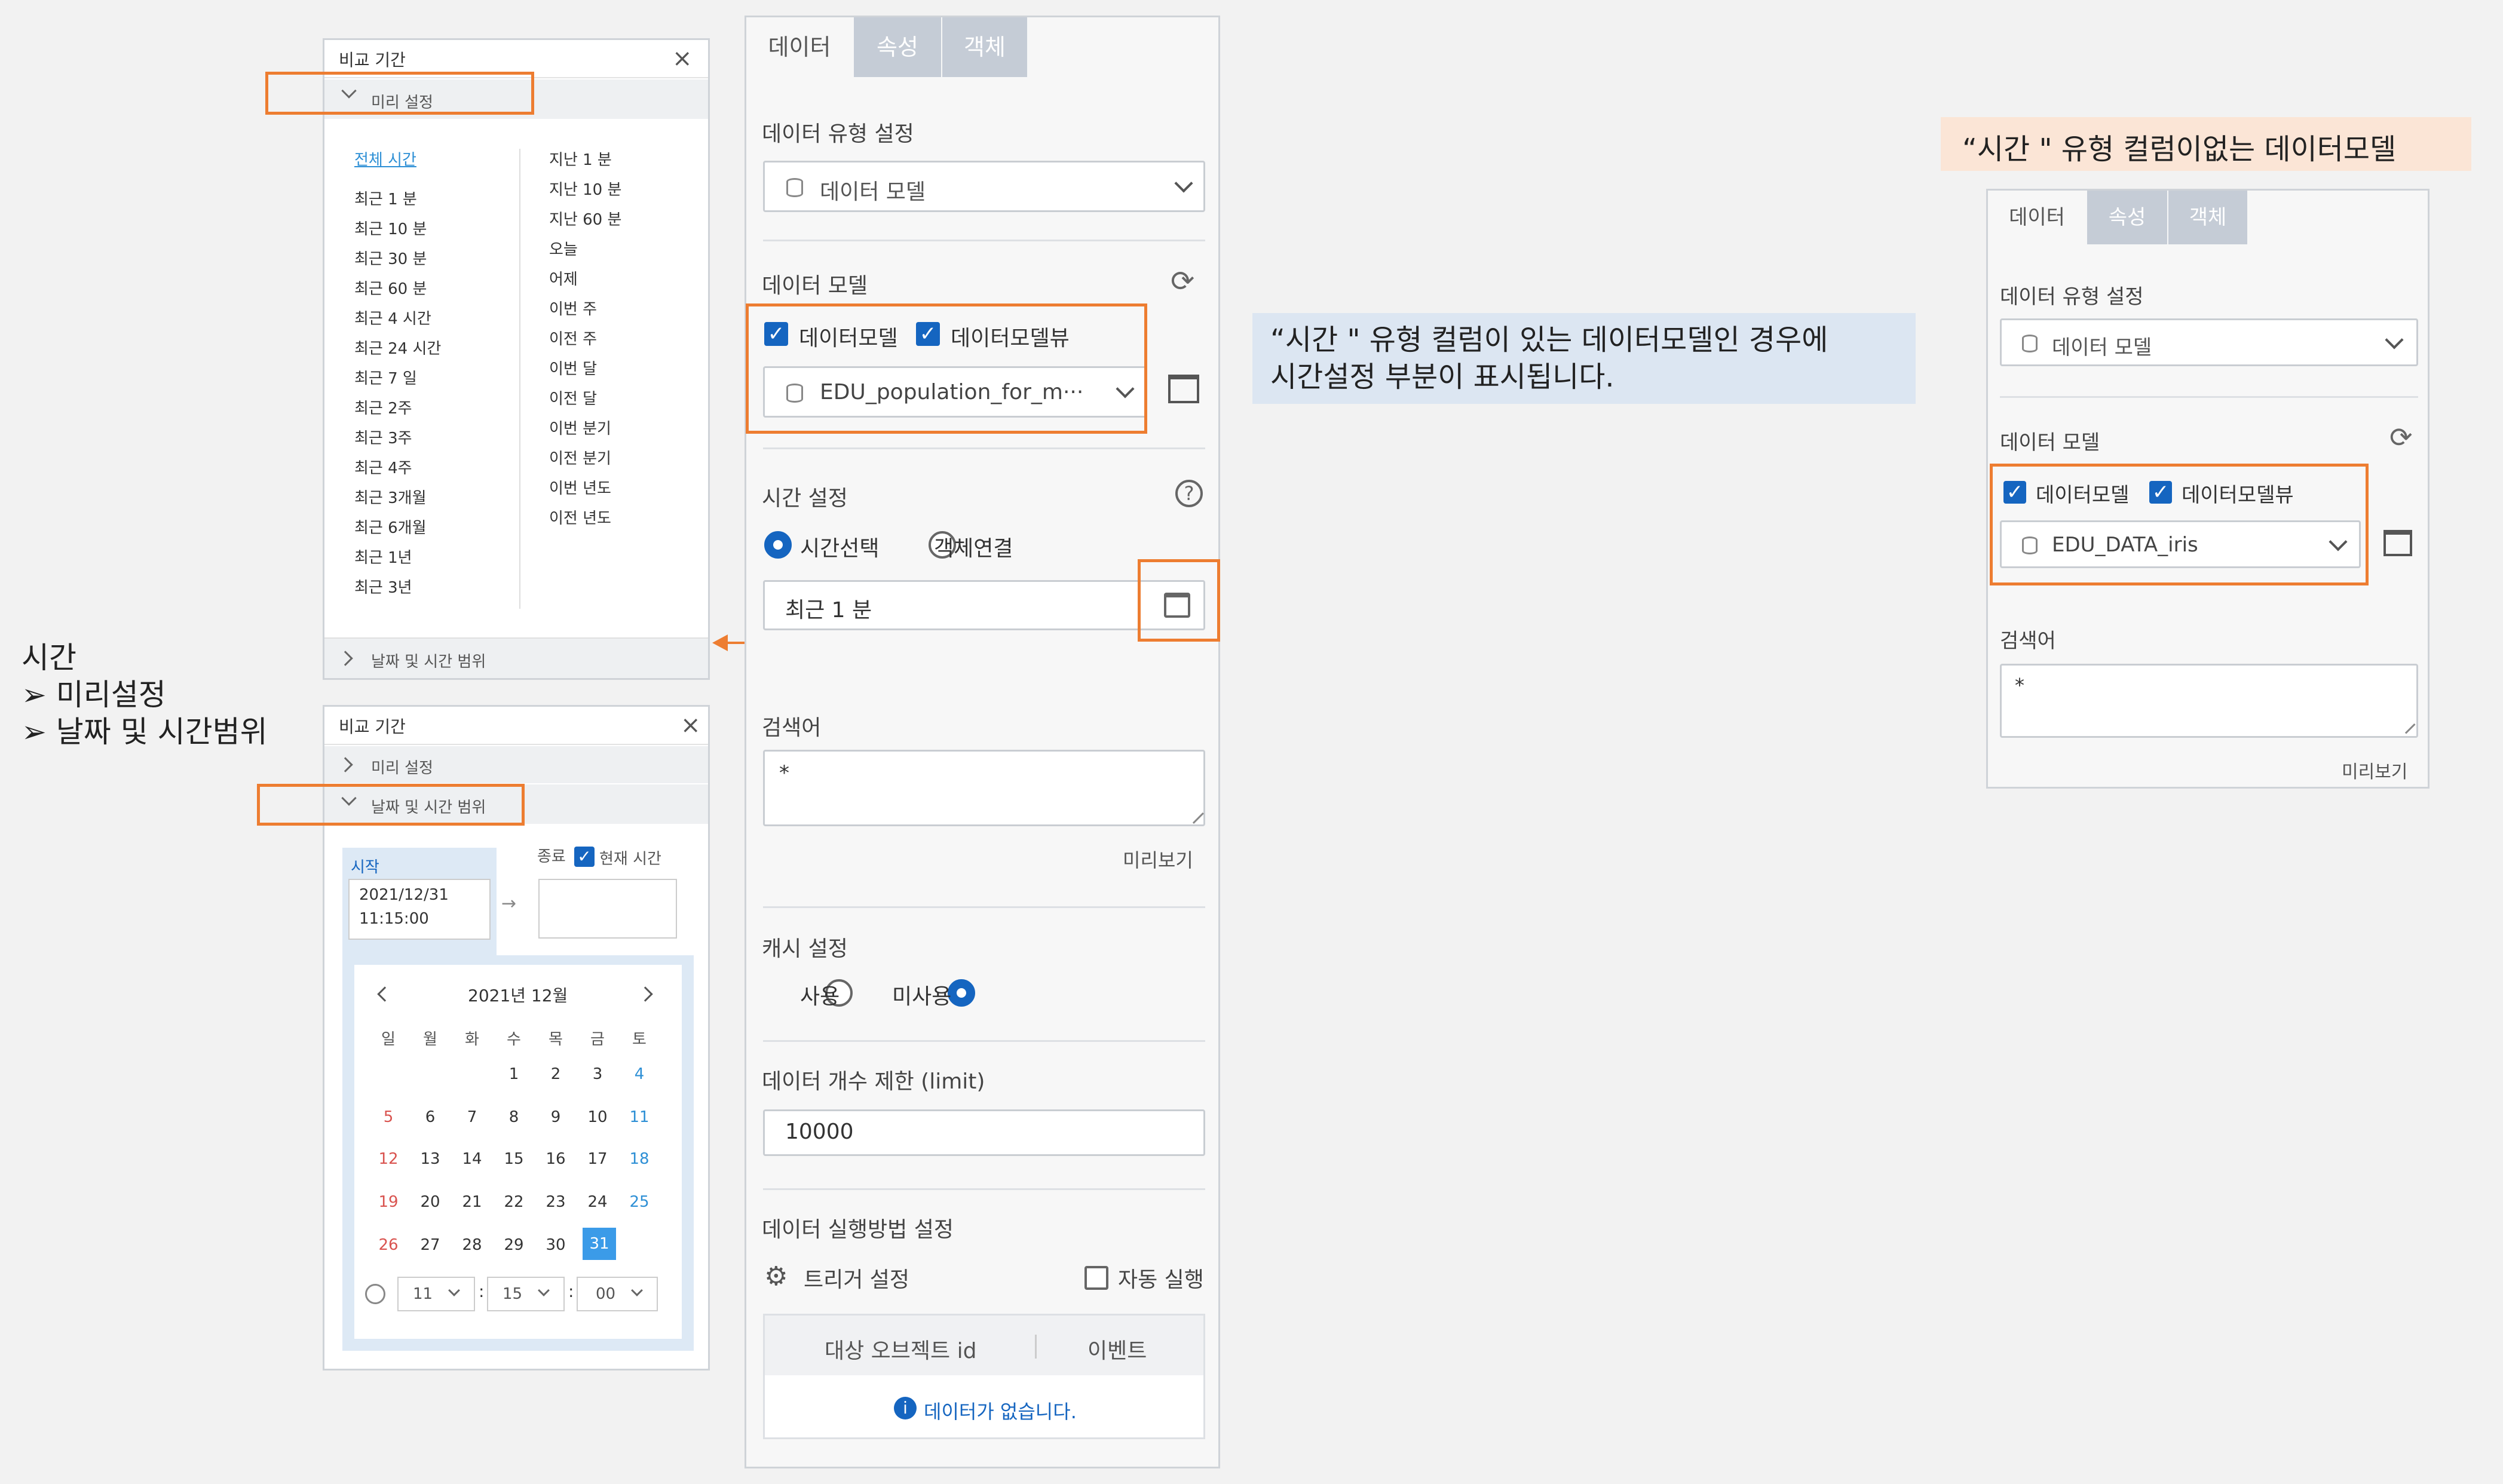 This screenshot has height=1484, width=2503. I want to click on trigger-button: 트리거 설정, so click(857, 1277).